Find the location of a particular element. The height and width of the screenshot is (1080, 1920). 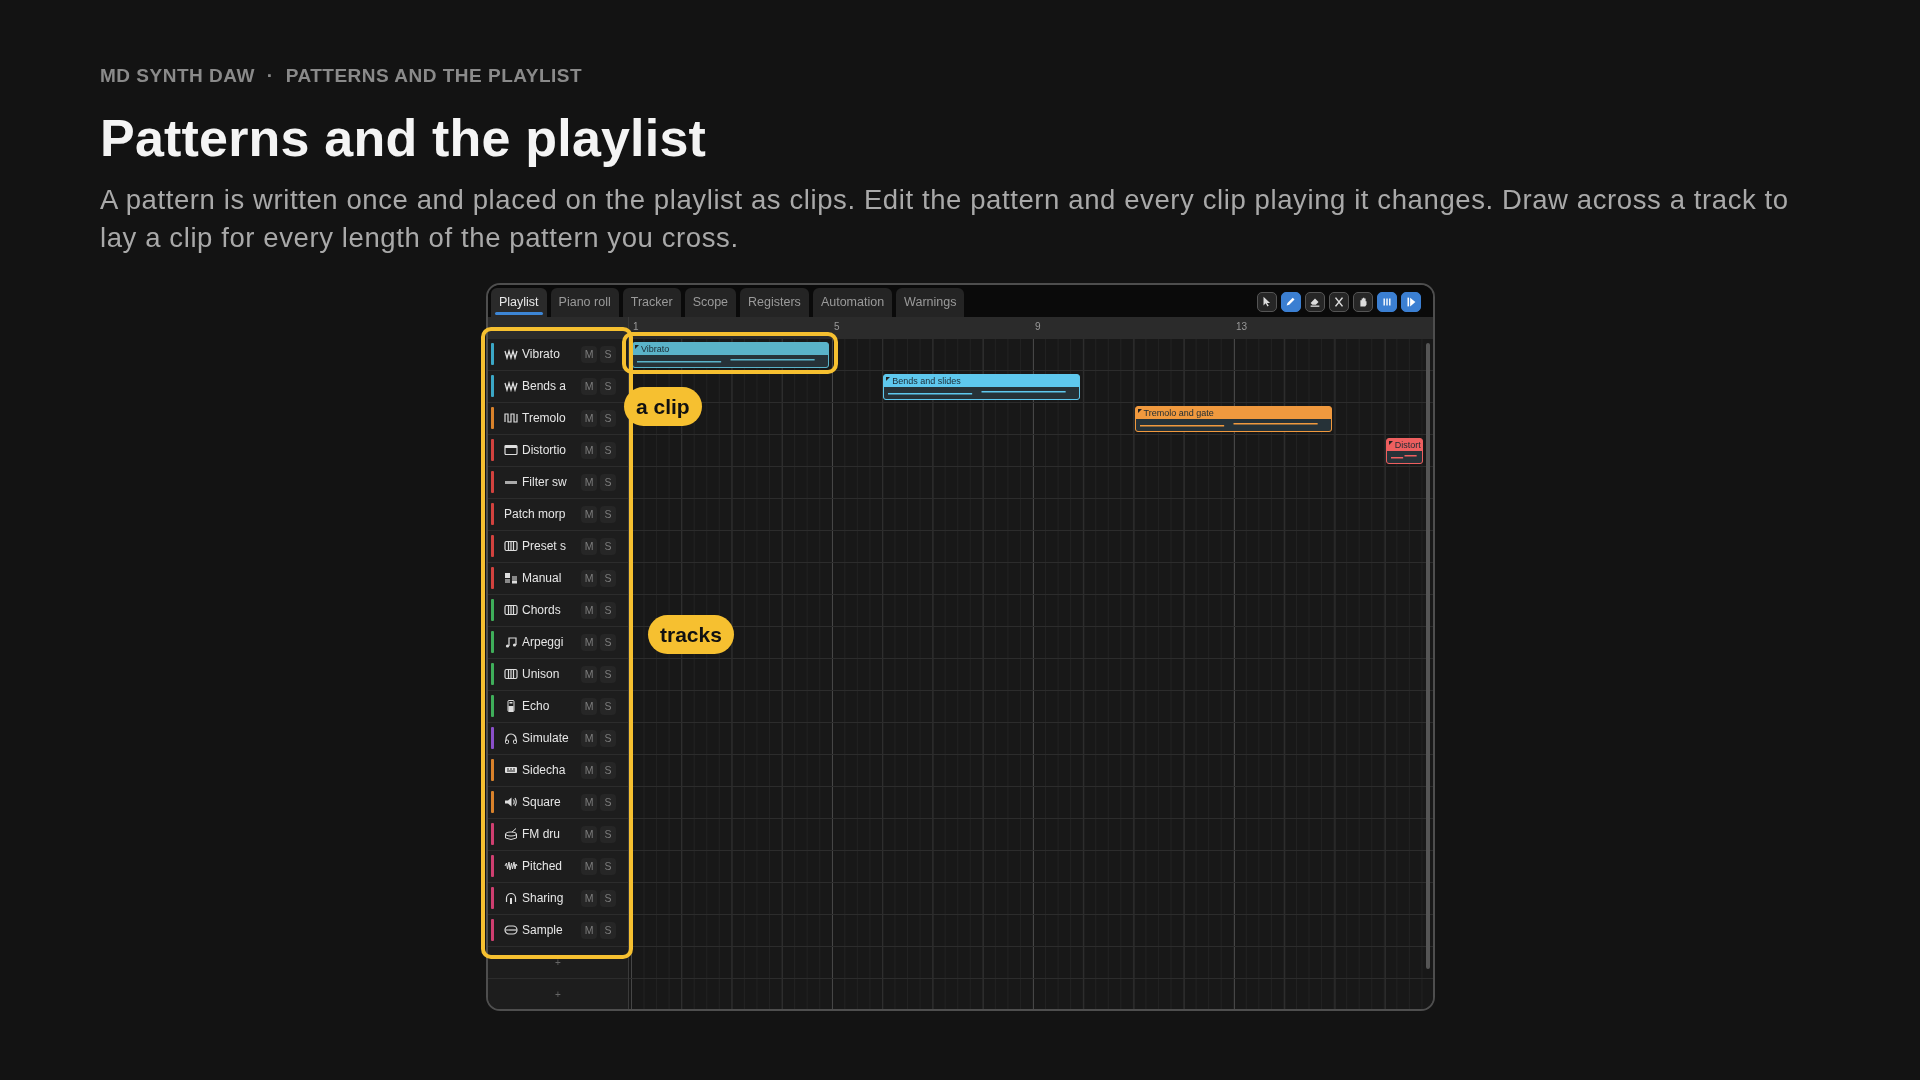

track-name: Arpeggi is located at coordinates (543, 643).